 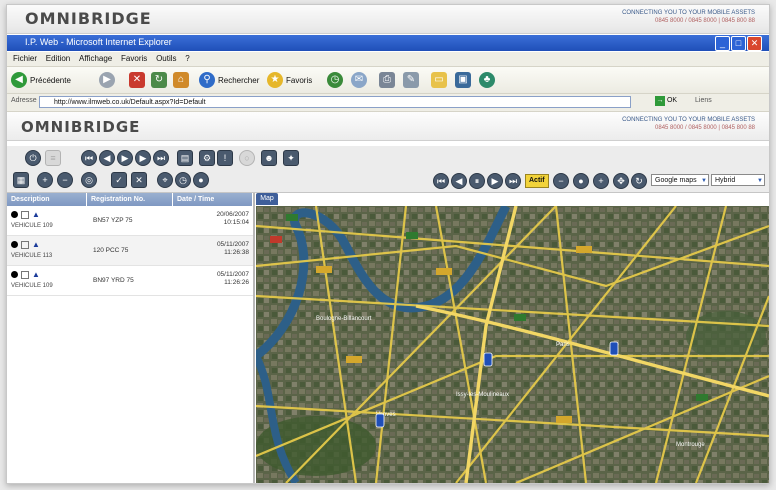 I want to click on folder-button: ▭, so click(x=439, y=80).